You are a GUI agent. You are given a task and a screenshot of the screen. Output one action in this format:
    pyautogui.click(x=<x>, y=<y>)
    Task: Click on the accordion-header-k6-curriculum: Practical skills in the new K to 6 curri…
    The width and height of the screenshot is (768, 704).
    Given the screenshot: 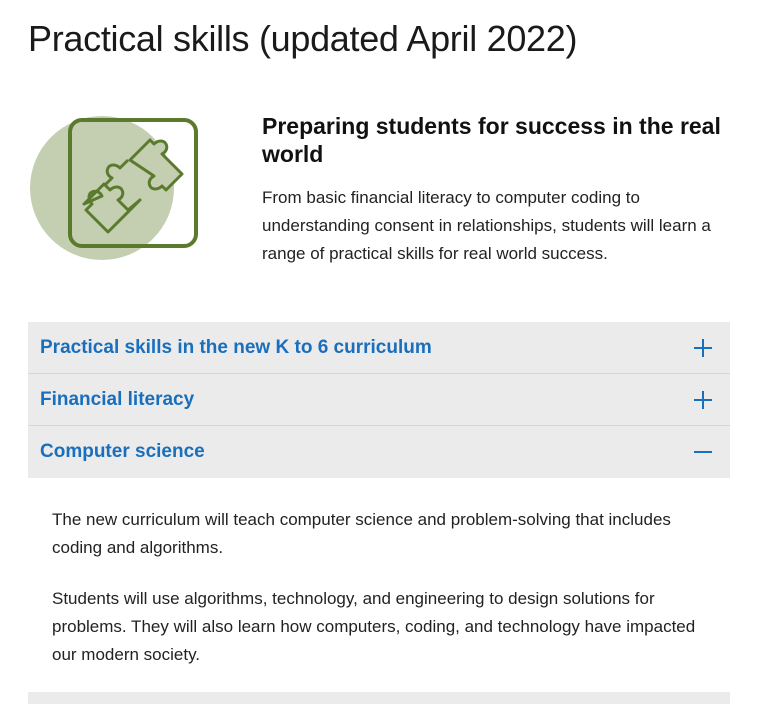 What is the action you would take?
    pyautogui.click(x=379, y=348)
    